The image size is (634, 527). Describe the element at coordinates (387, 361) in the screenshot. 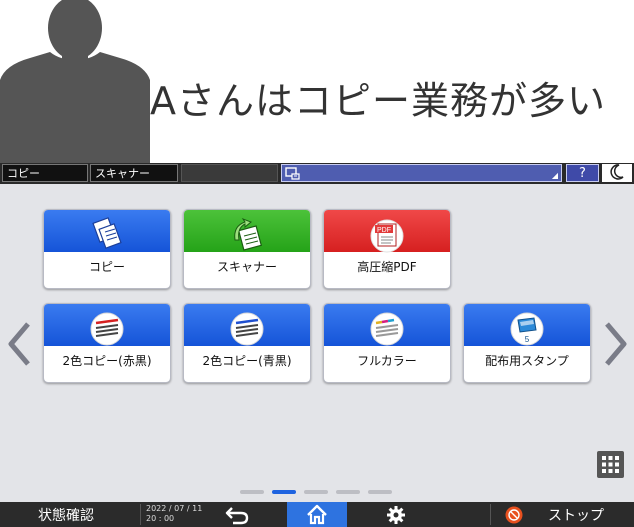

I see `tile-label: フルカラー` at that location.